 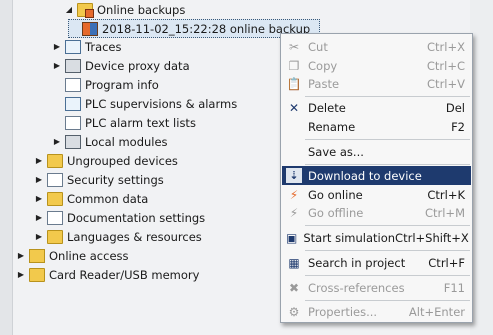 I want to click on go-online-icon: ⚡, so click(x=294, y=194).